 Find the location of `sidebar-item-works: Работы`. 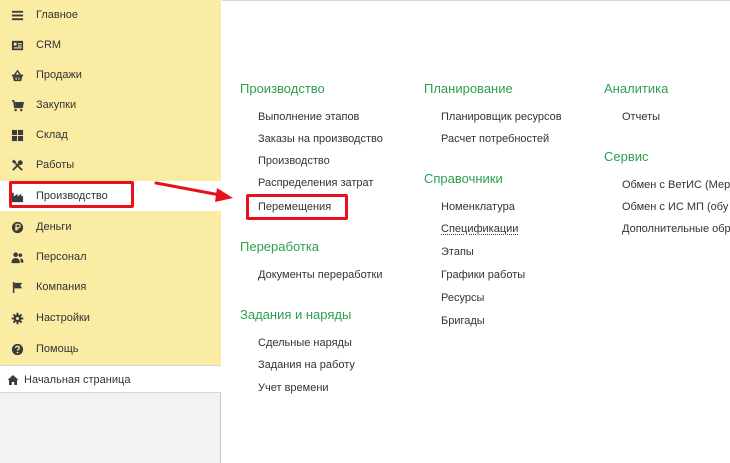

sidebar-item-works: Работы is located at coordinates (110, 165).